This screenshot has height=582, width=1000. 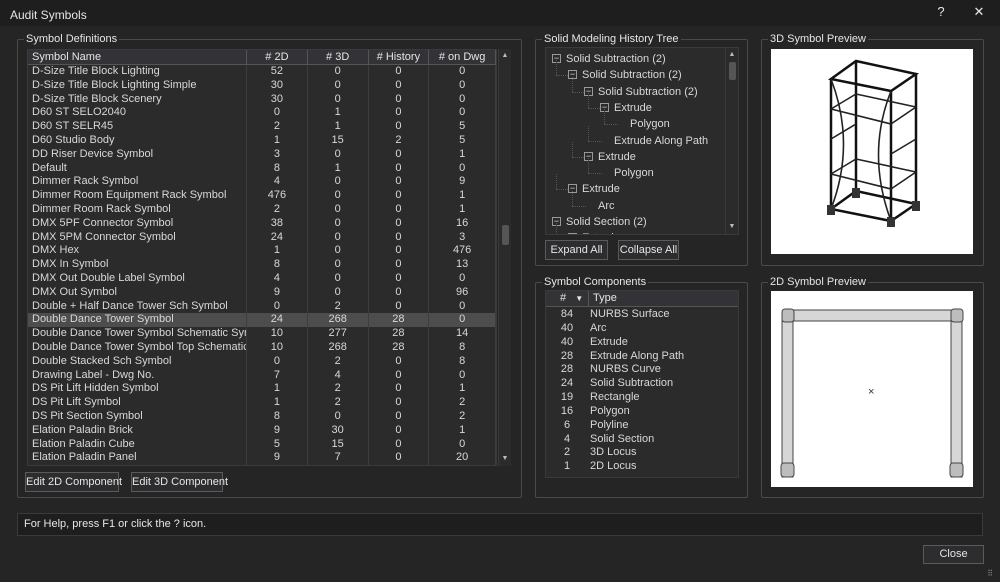 I want to click on table-row: DMX Hex 1 0 0 476, so click(x=262, y=251).